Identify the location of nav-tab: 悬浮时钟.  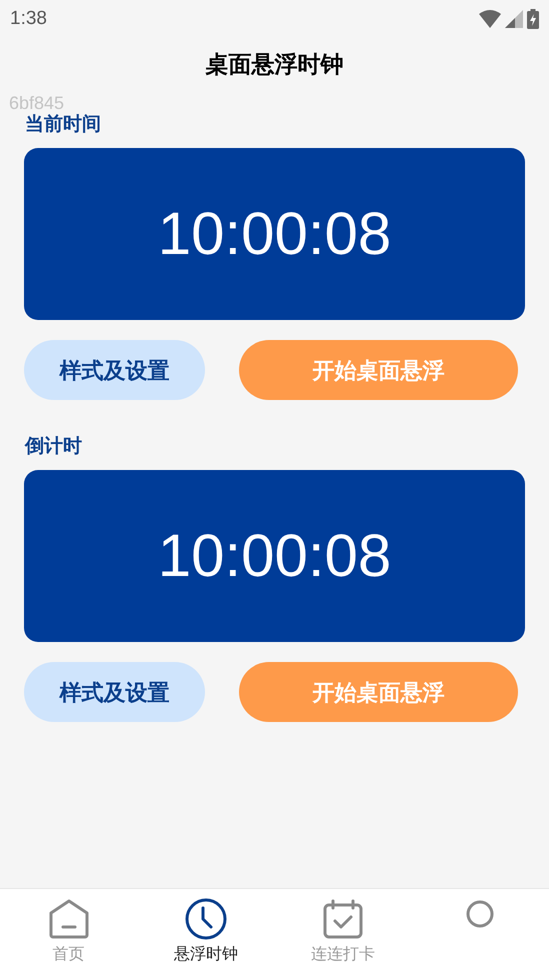
(205, 932).